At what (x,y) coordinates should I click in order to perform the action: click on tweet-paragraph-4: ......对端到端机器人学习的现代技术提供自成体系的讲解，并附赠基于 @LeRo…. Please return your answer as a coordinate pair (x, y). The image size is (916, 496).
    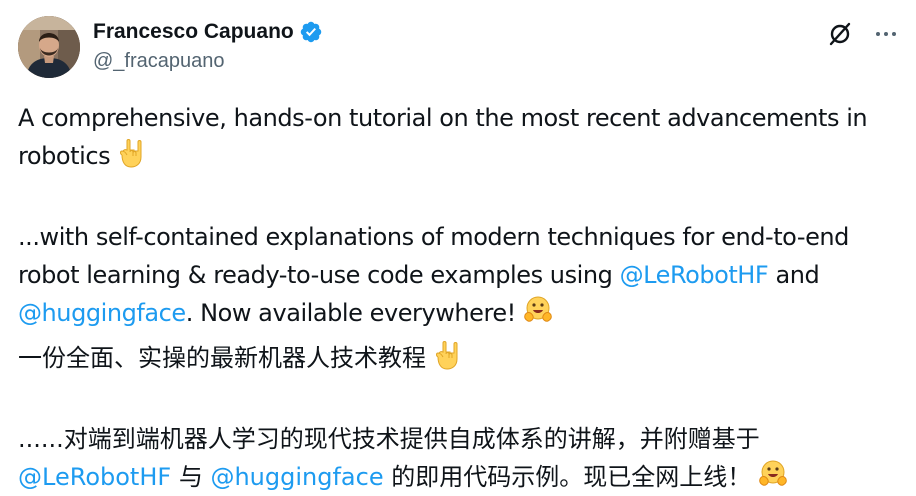
    Looking at the image, I should click on (463, 458).